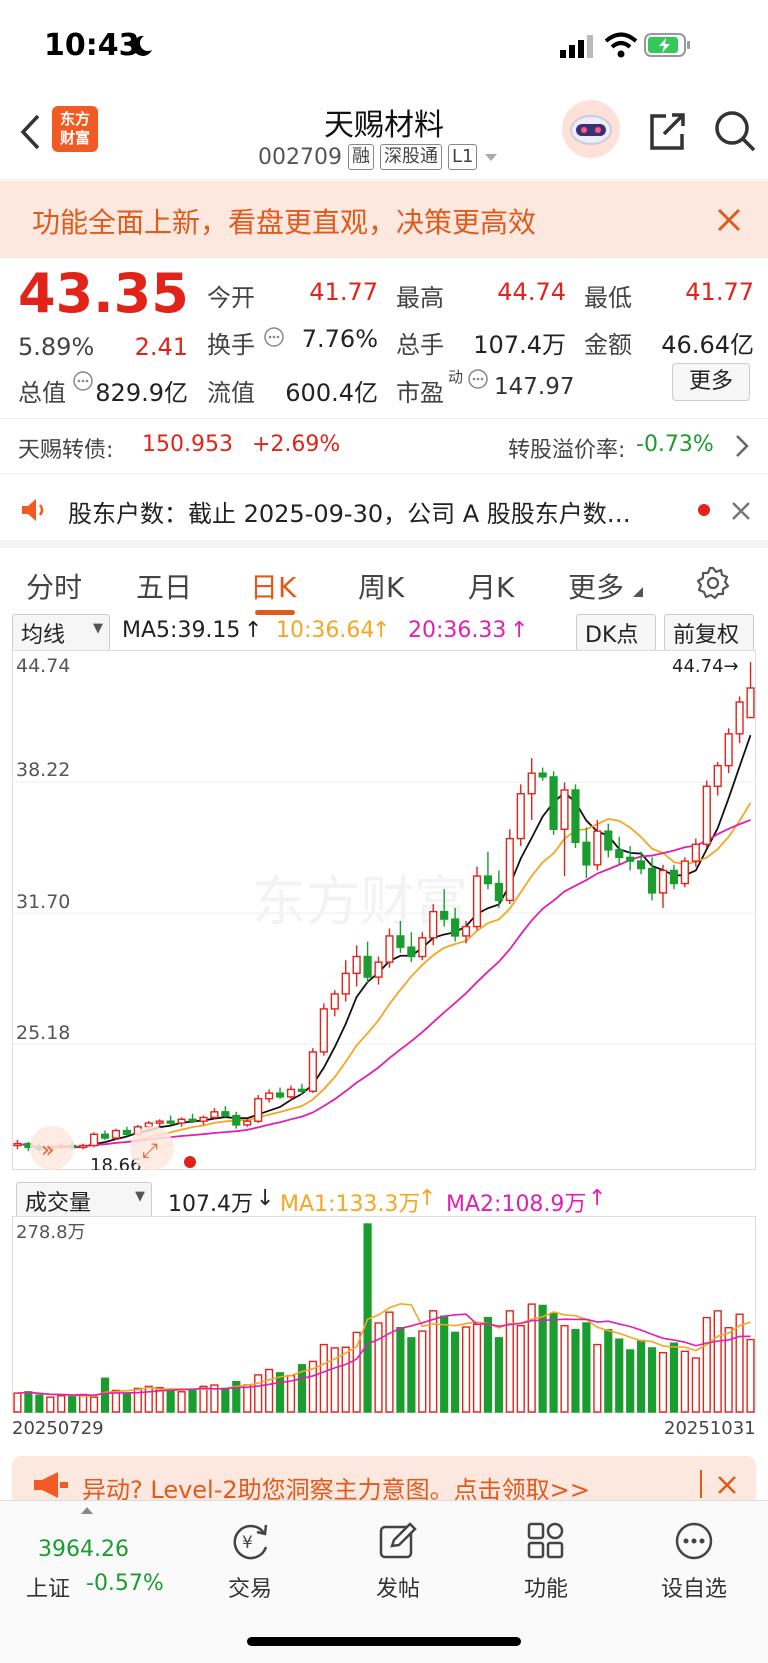 The image size is (768, 1663). I want to click on adjust-label: 前复权, so click(706, 635).